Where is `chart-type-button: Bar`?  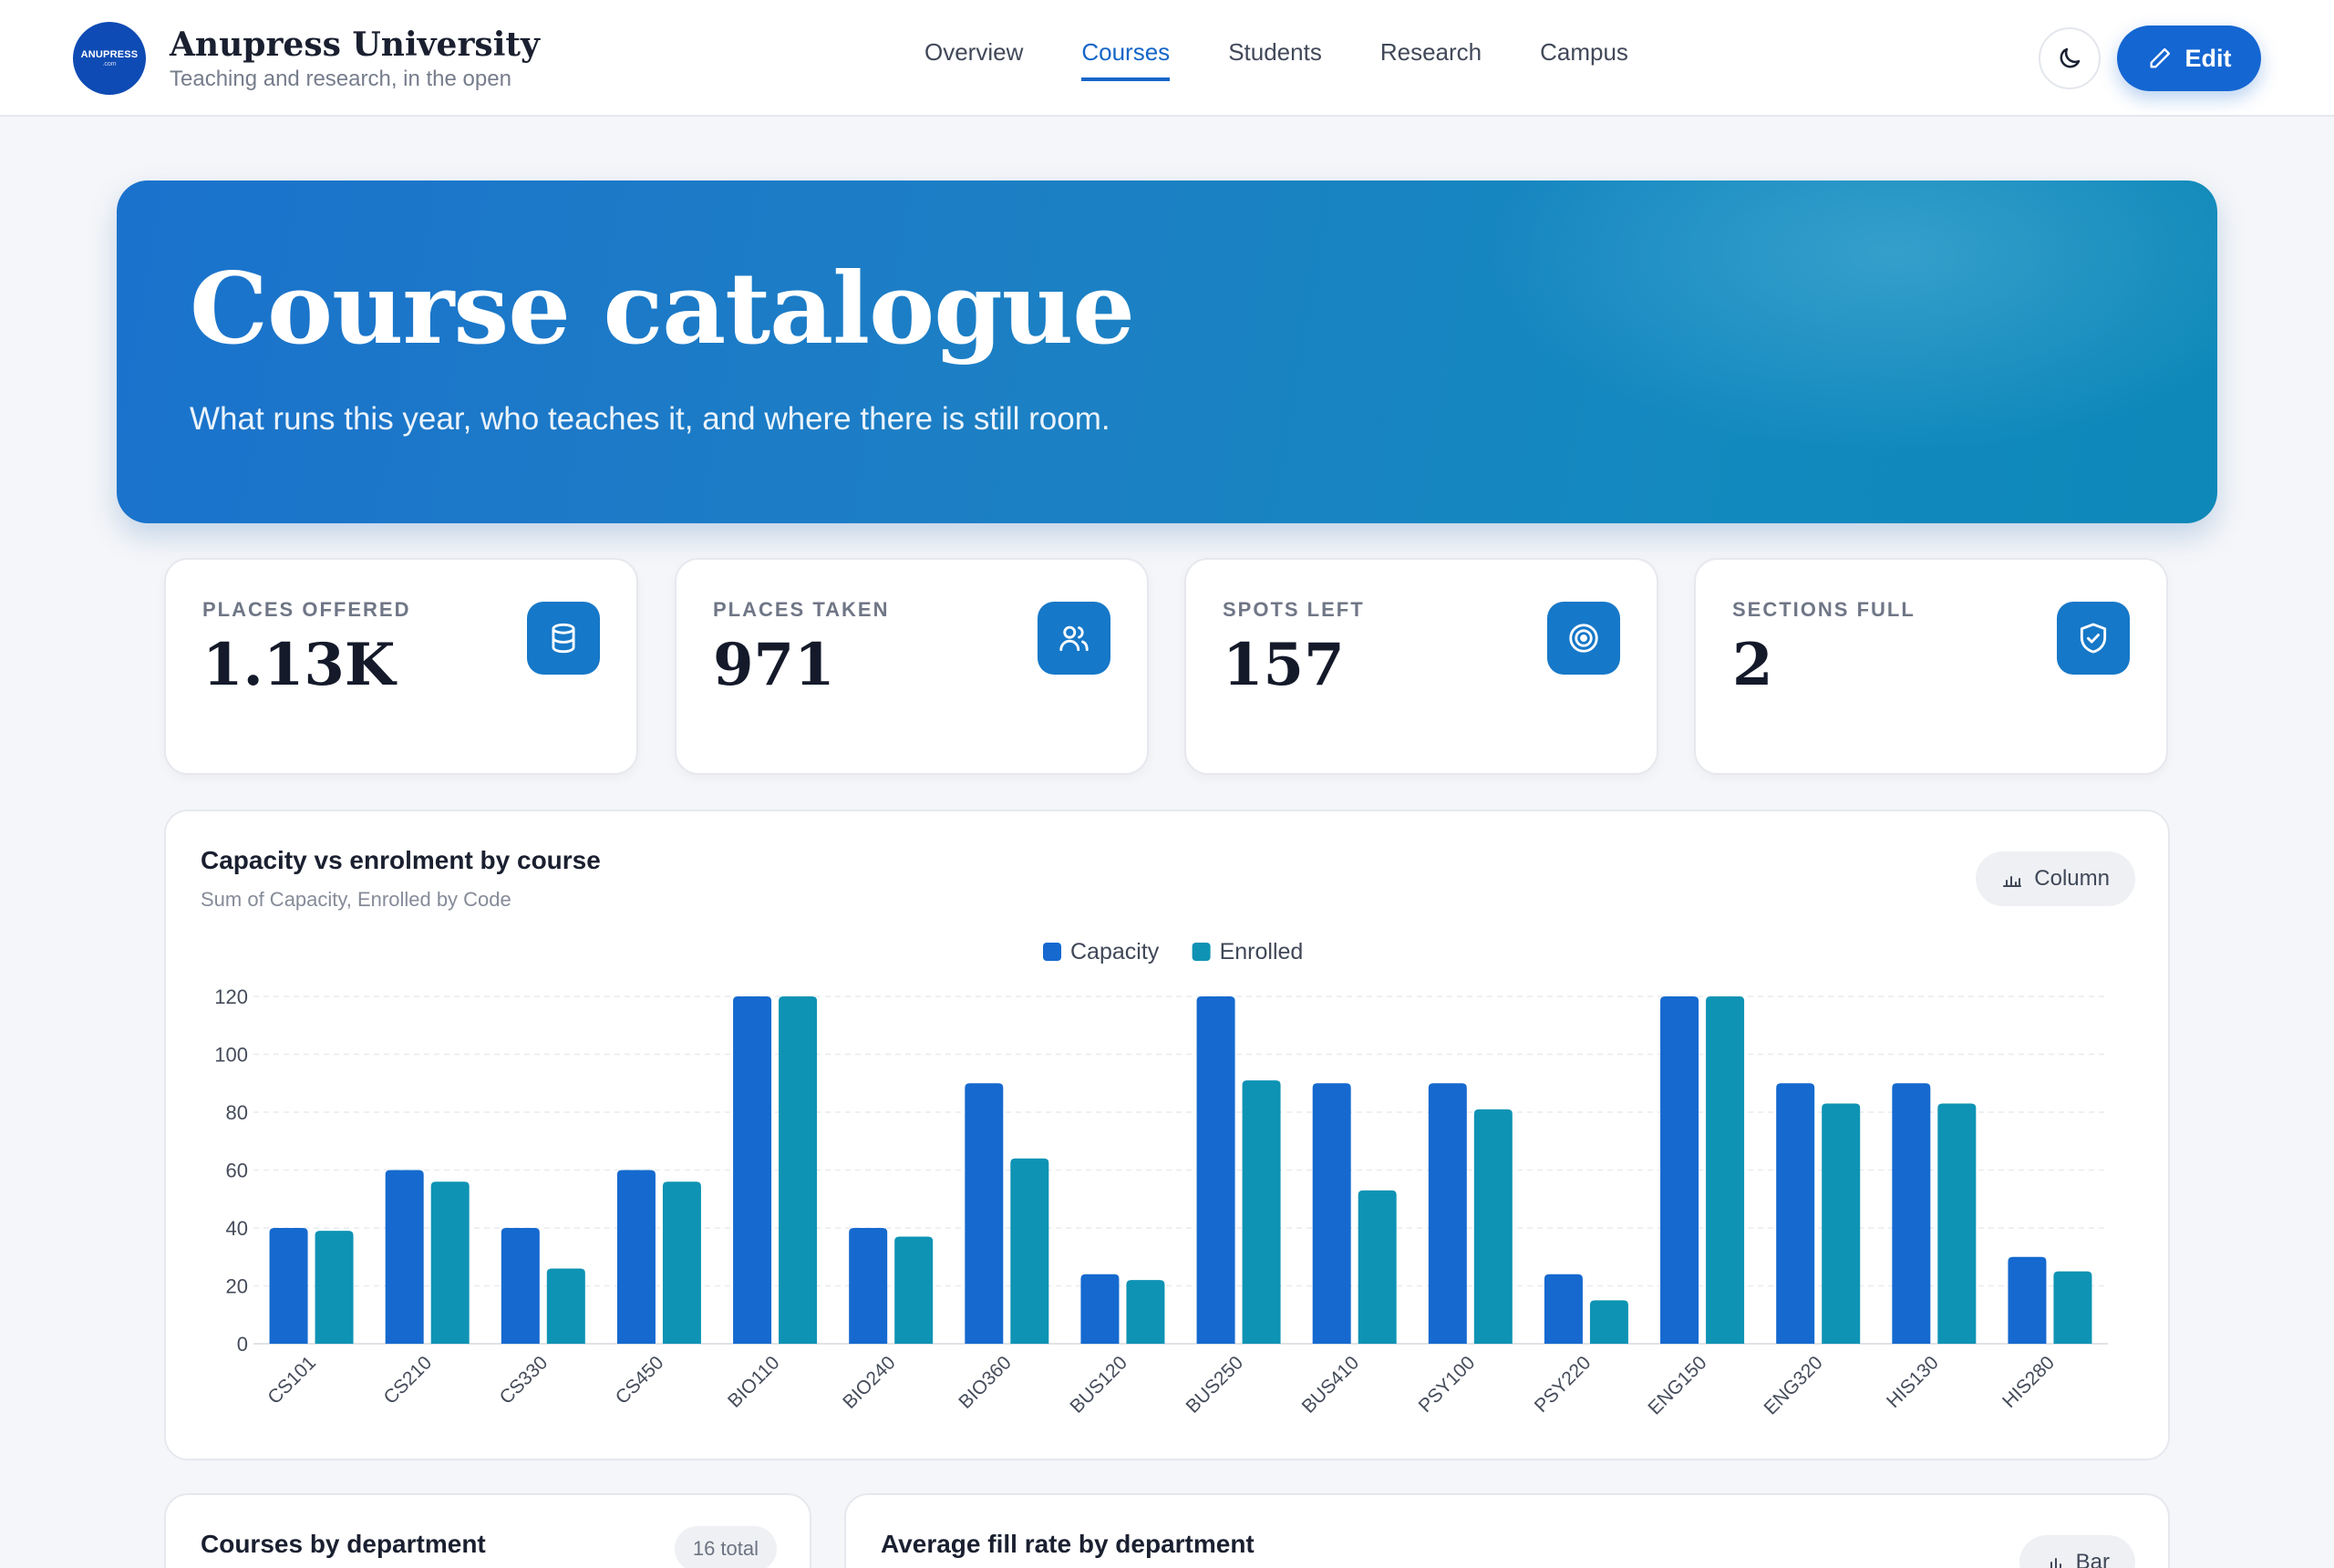
chart-type-button: Bar is located at coordinates (2077, 1551).